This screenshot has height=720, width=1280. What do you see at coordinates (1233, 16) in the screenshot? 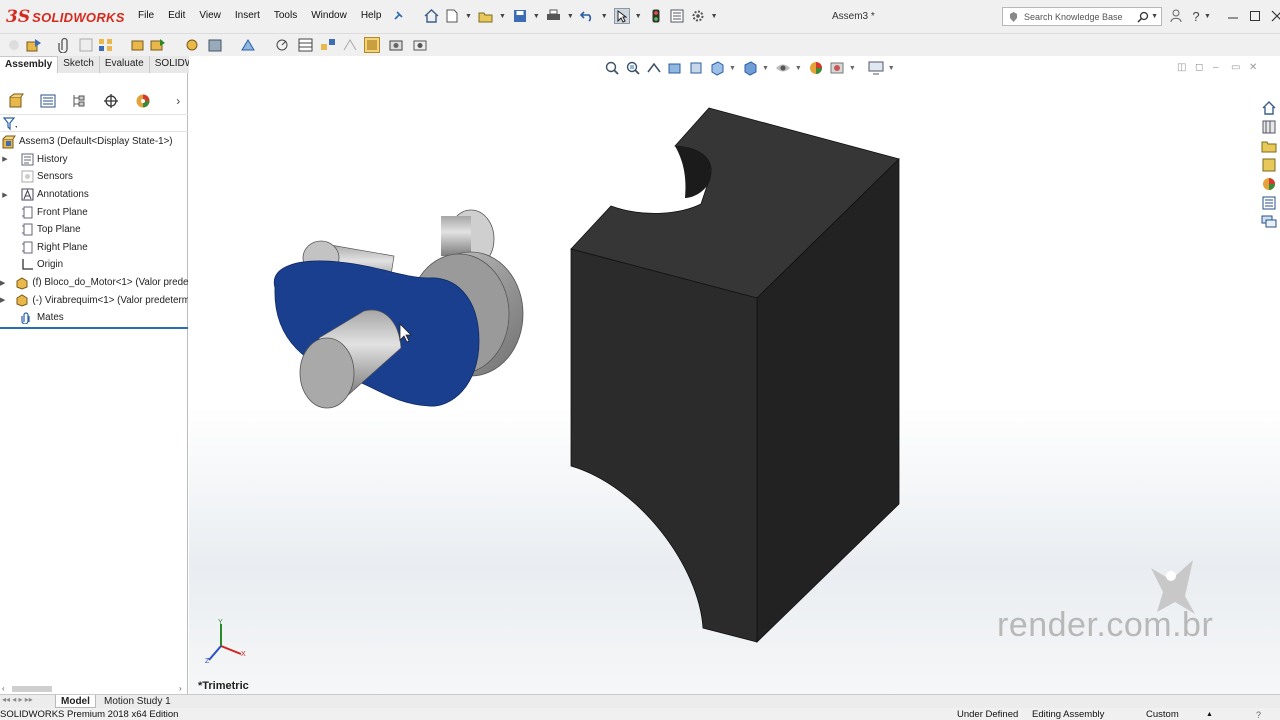
I see `minimize-icon` at bounding box center [1233, 16].